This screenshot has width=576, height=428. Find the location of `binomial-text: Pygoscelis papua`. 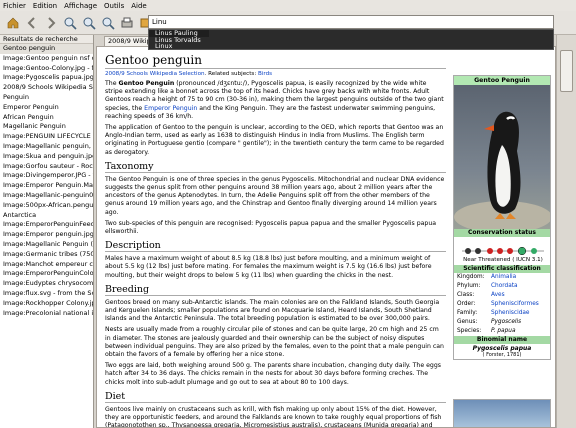

binomial-text: Pygoscelis papua is located at coordinates (502, 348).